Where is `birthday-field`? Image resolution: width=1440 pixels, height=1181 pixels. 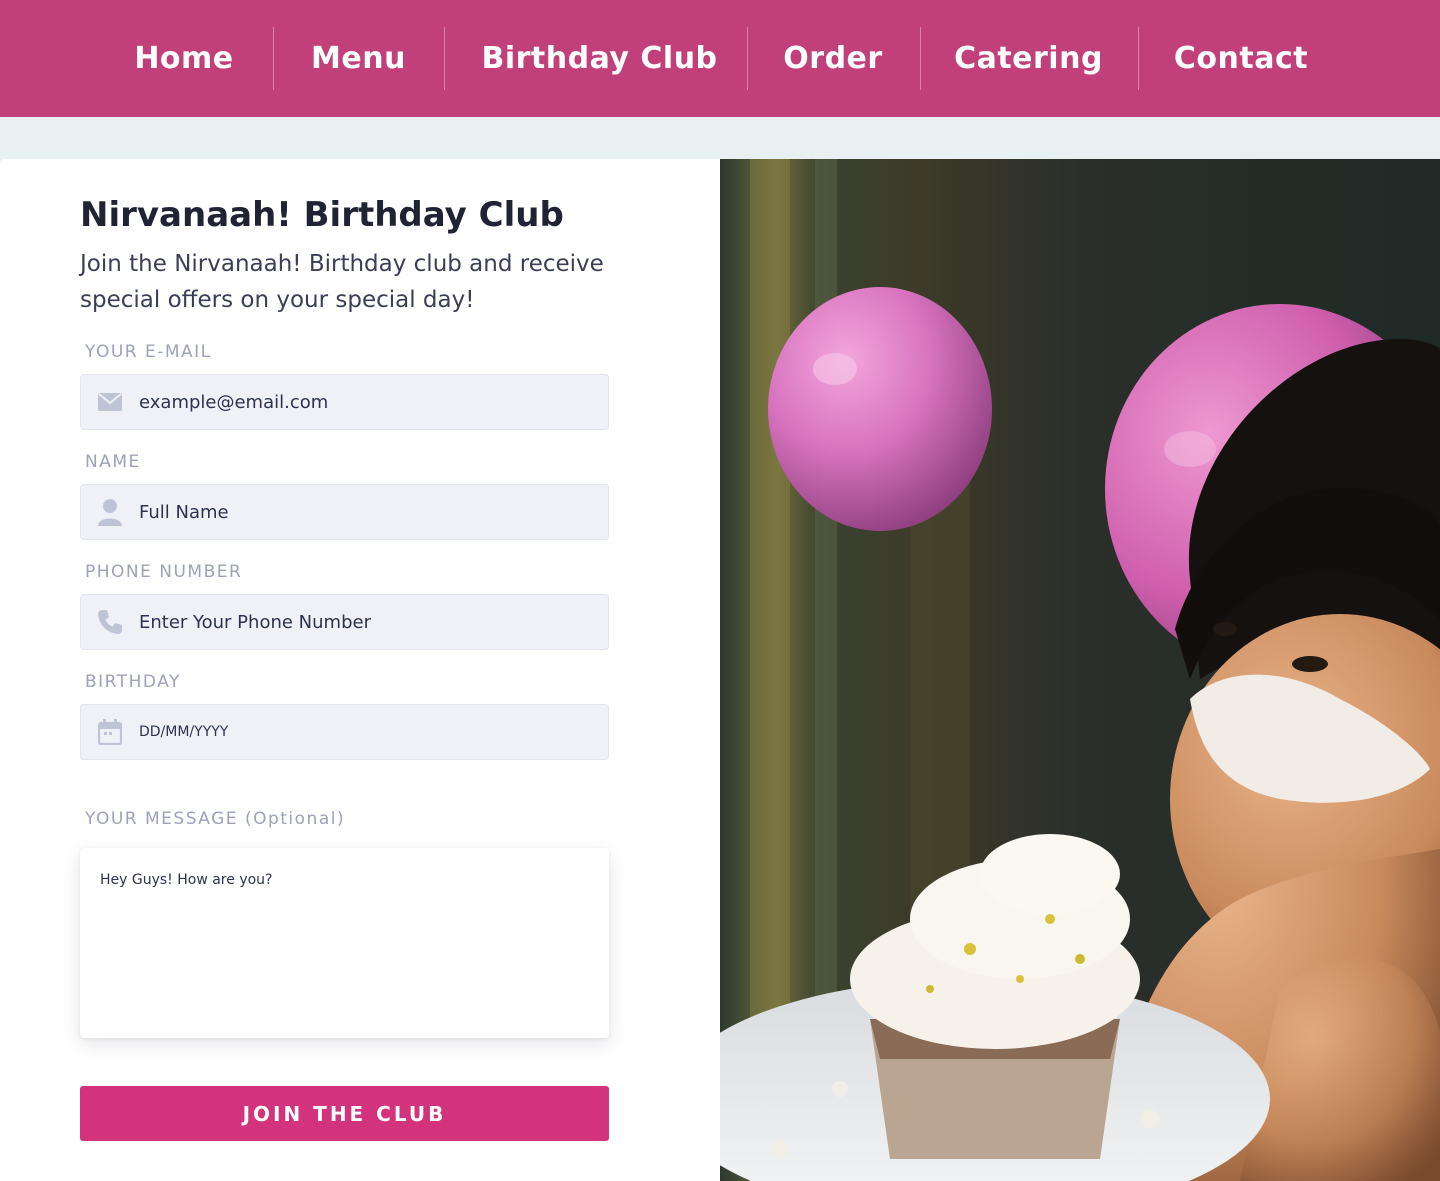 birthday-field is located at coordinates (344, 732).